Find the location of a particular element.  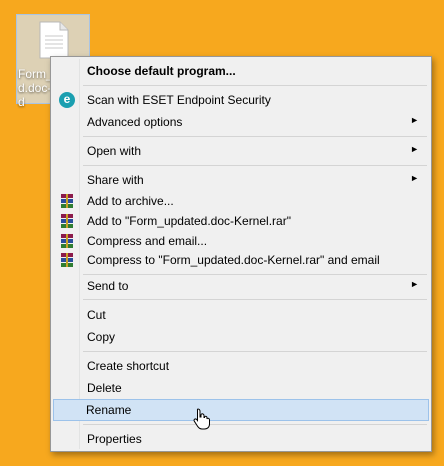

mouse-pointer-hand-icon is located at coordinates (201, 419).